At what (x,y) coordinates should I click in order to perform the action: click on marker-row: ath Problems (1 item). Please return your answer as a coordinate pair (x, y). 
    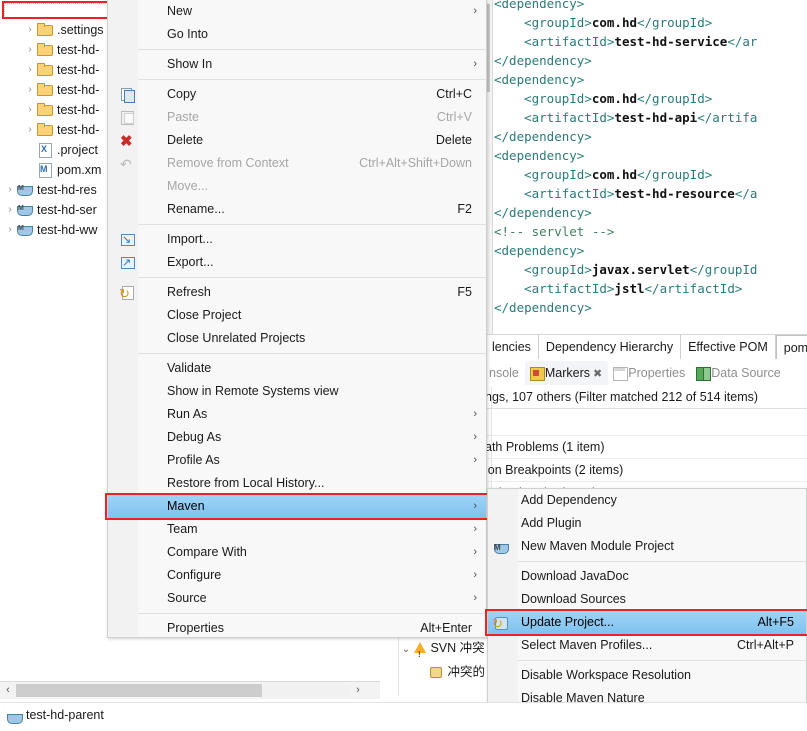
    Looking at the image, I should click on (646, 447).